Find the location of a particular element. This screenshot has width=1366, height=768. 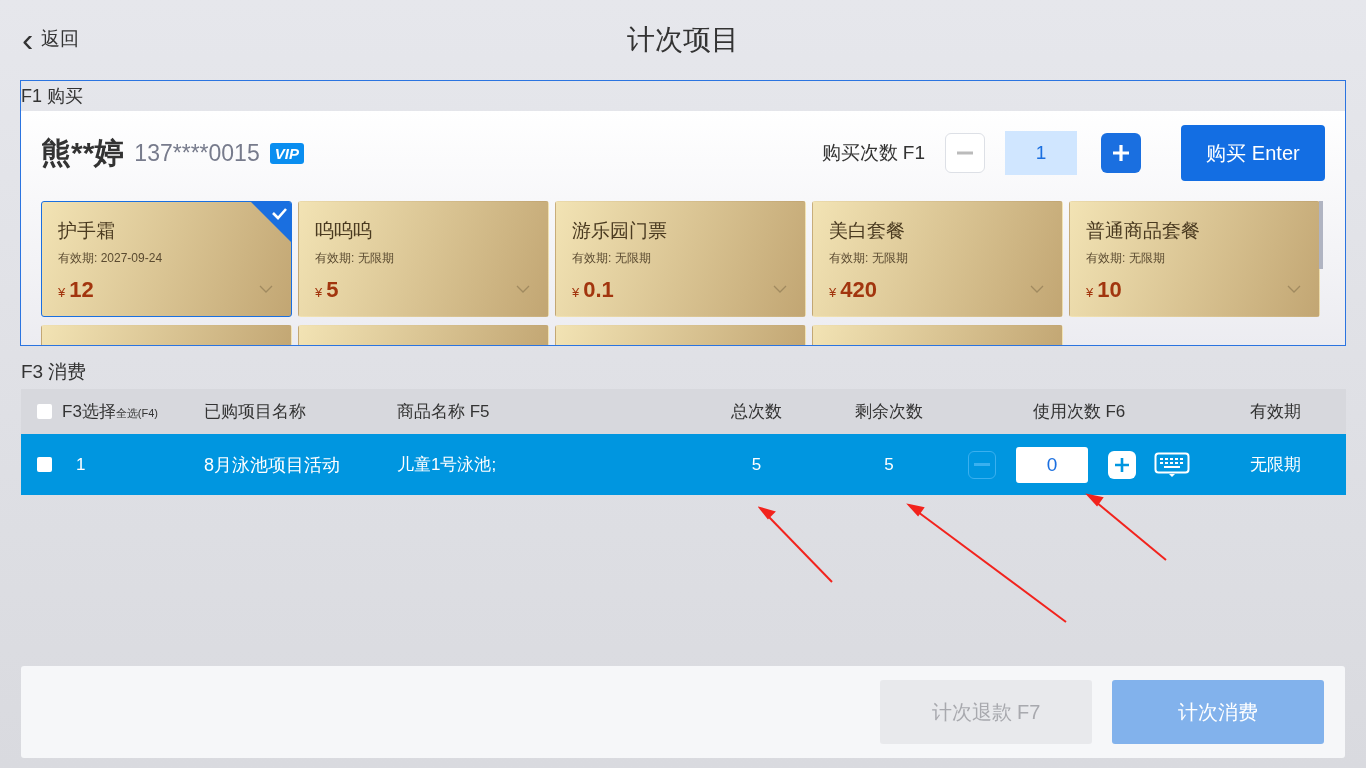

column-header: 商品名称 F5 is located at coordinates (443, 411).